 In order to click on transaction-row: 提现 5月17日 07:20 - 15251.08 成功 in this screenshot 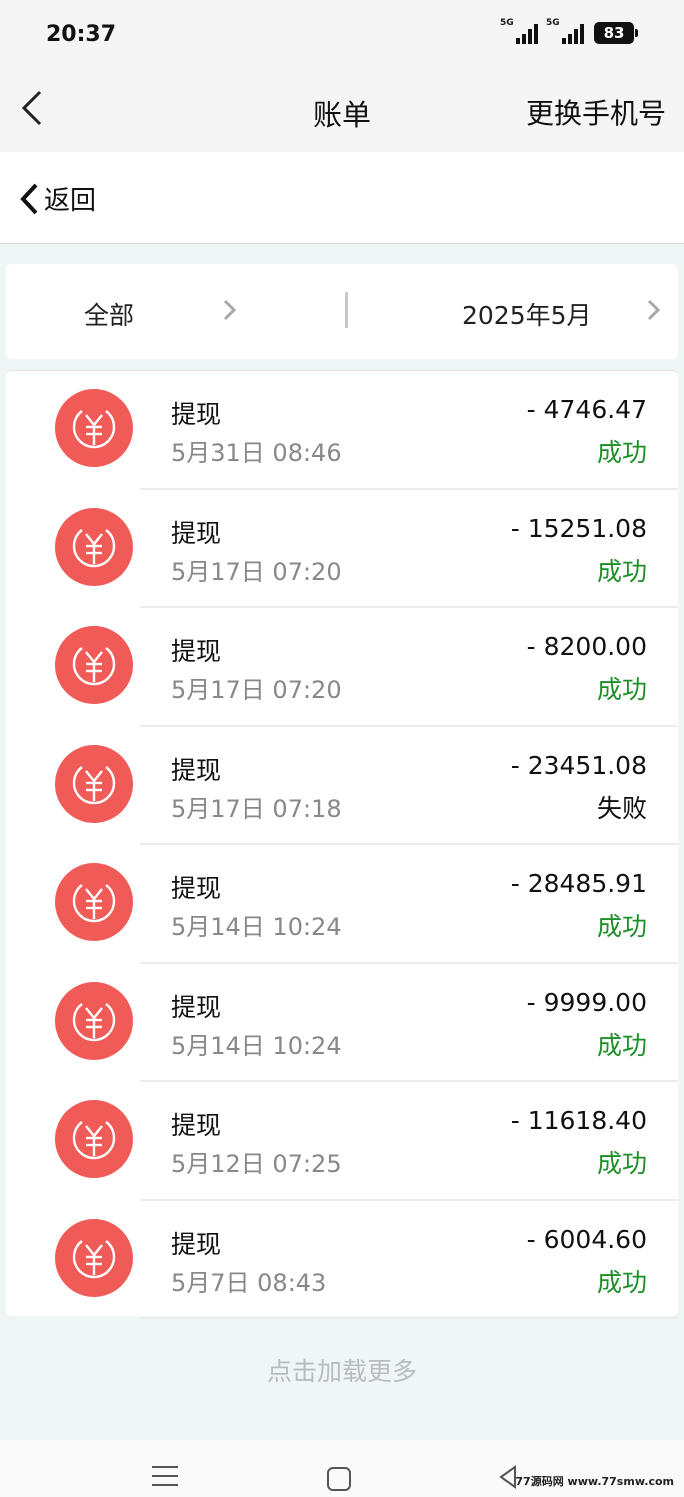, I will do `click(342, 549)`.